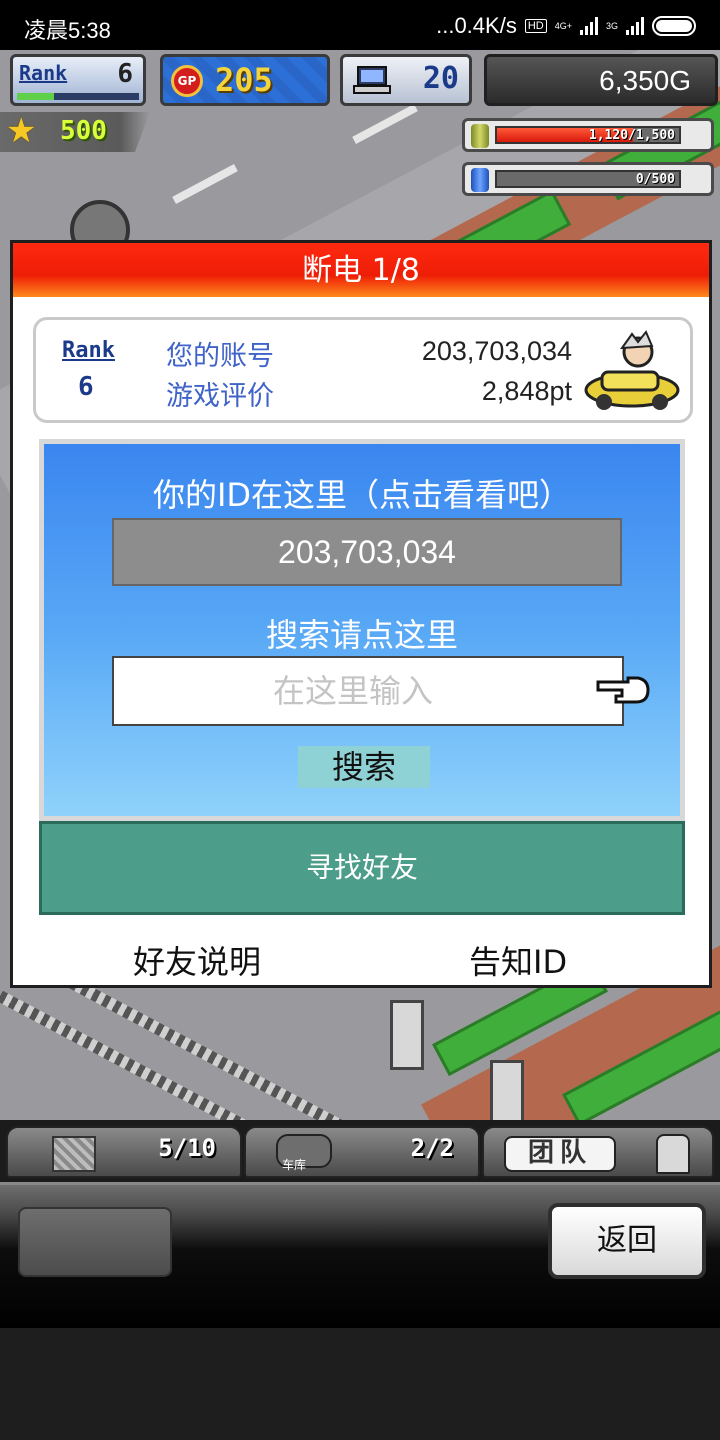 The height and width of the screenshot is (1440, 720). I want to click on tab-garage: 车库 2/2, so click(362, 1152).